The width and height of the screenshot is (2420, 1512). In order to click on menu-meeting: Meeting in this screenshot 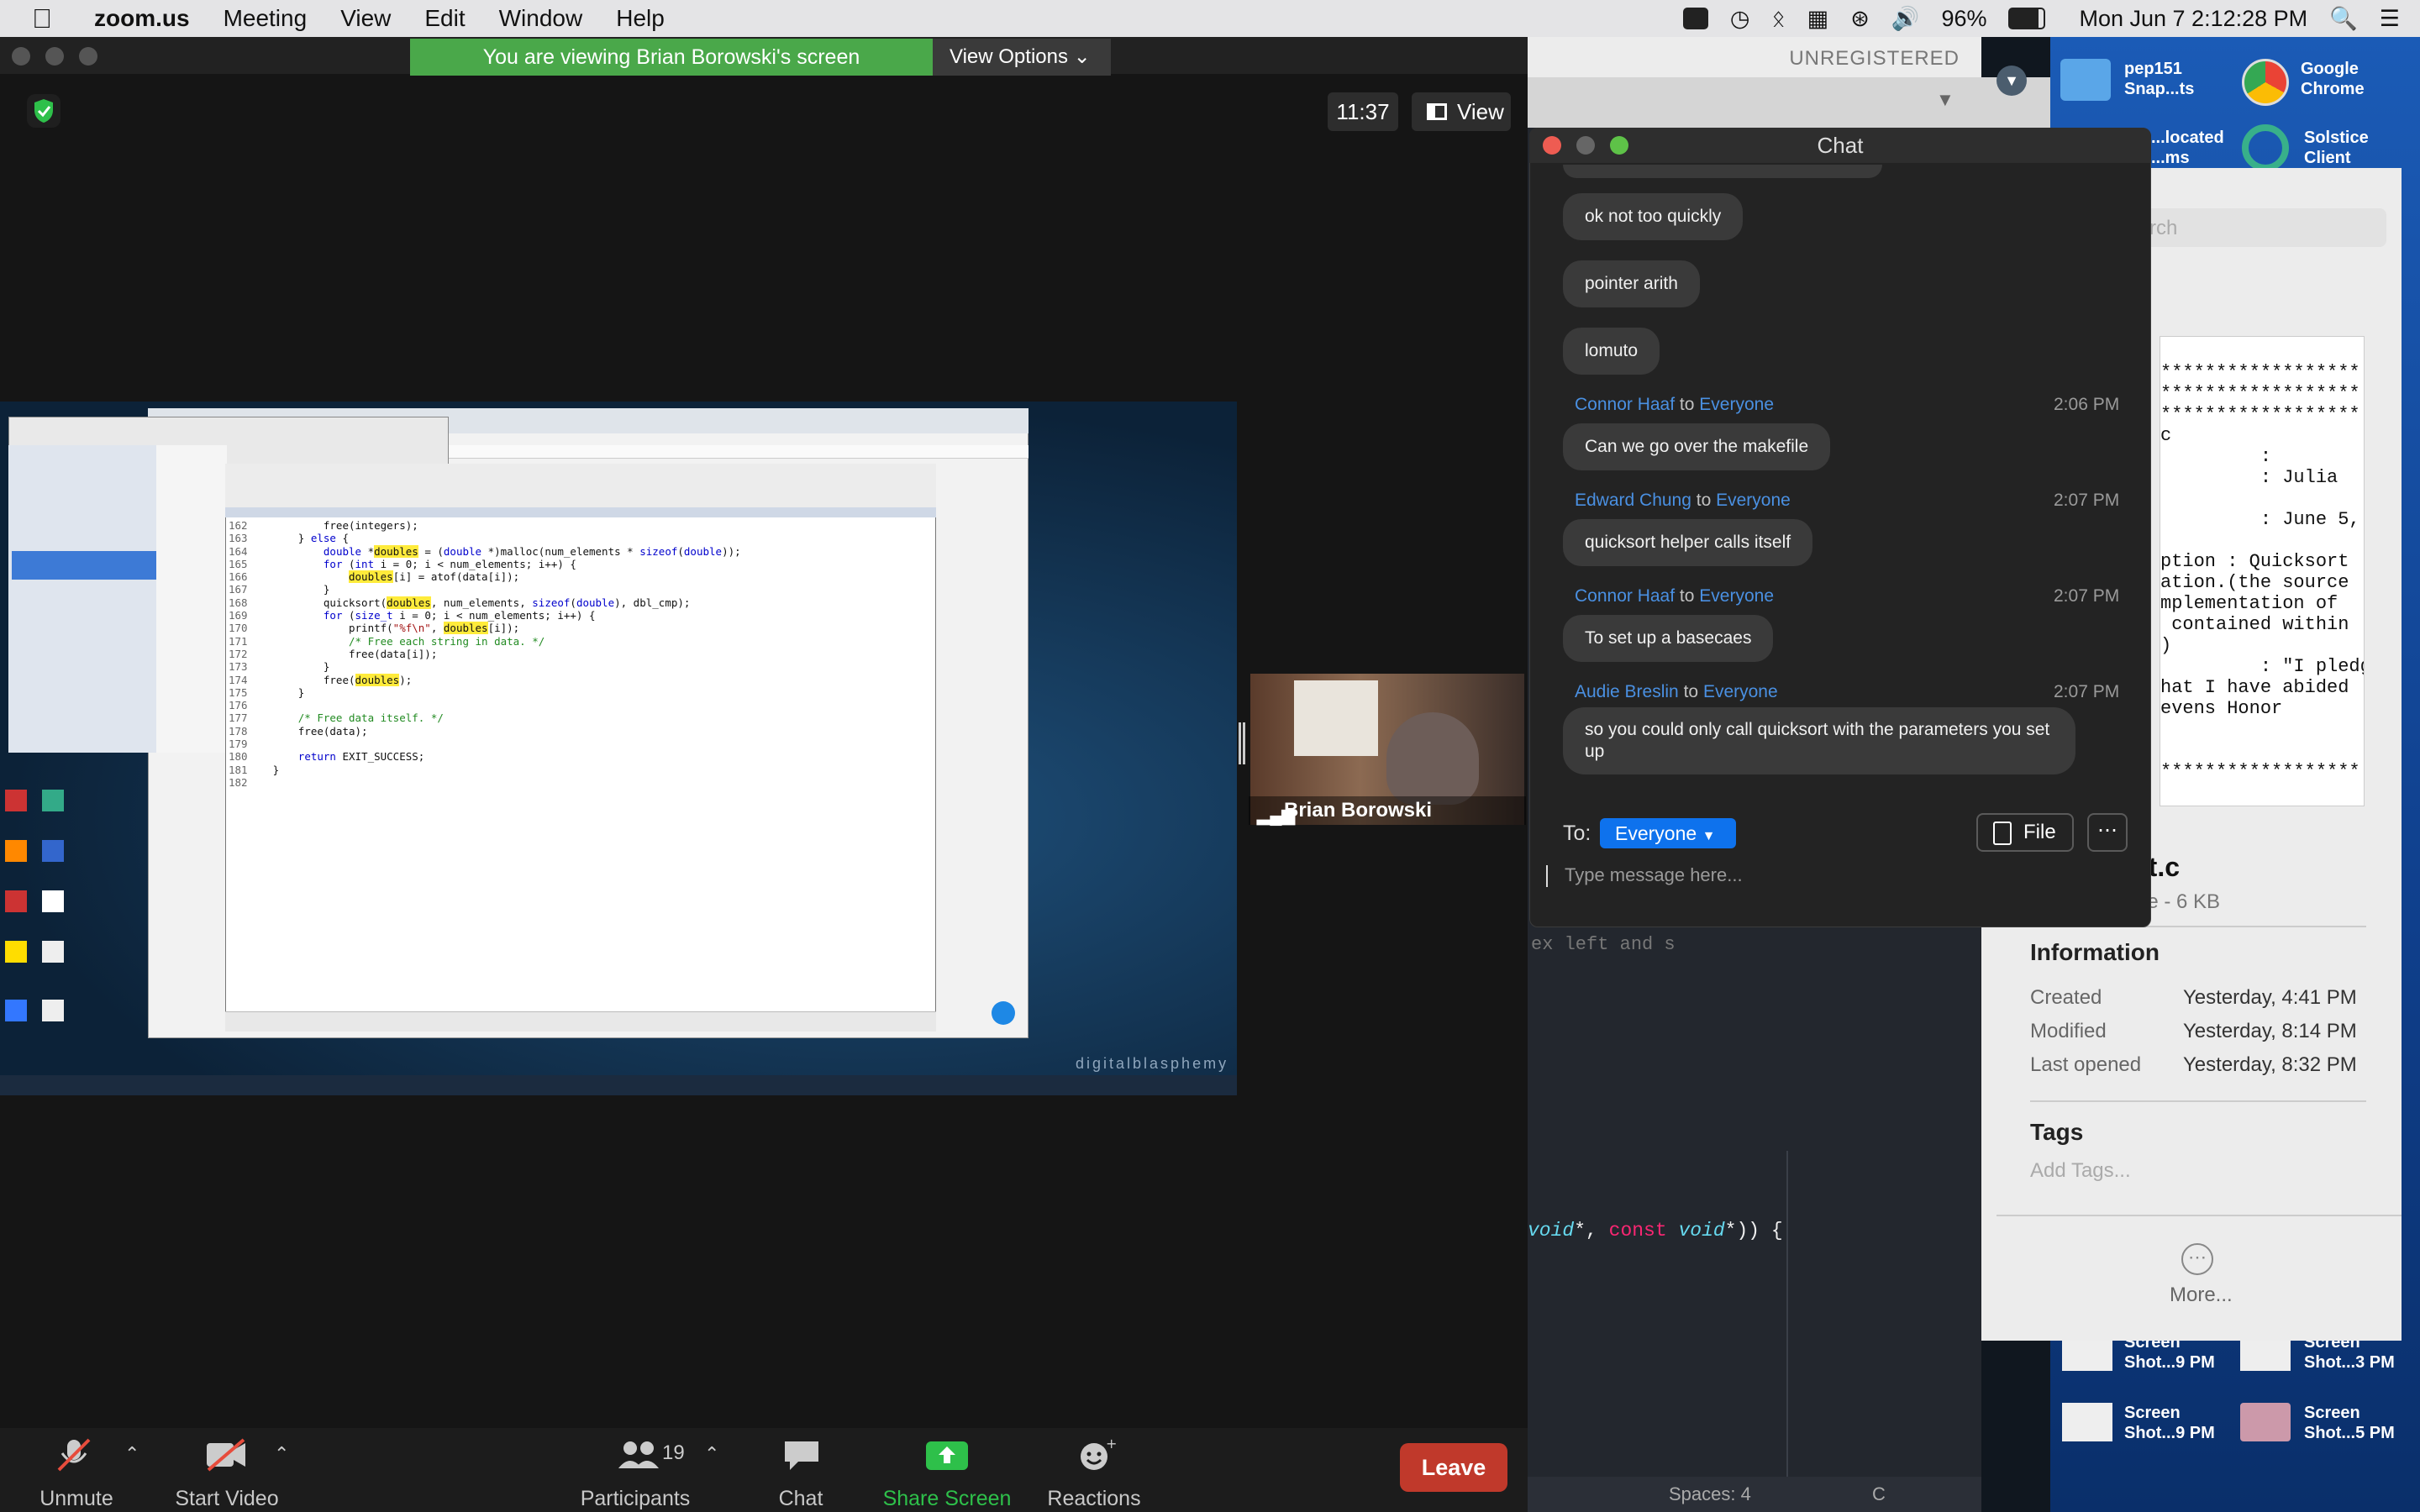, I will do `click(266, 18)`.